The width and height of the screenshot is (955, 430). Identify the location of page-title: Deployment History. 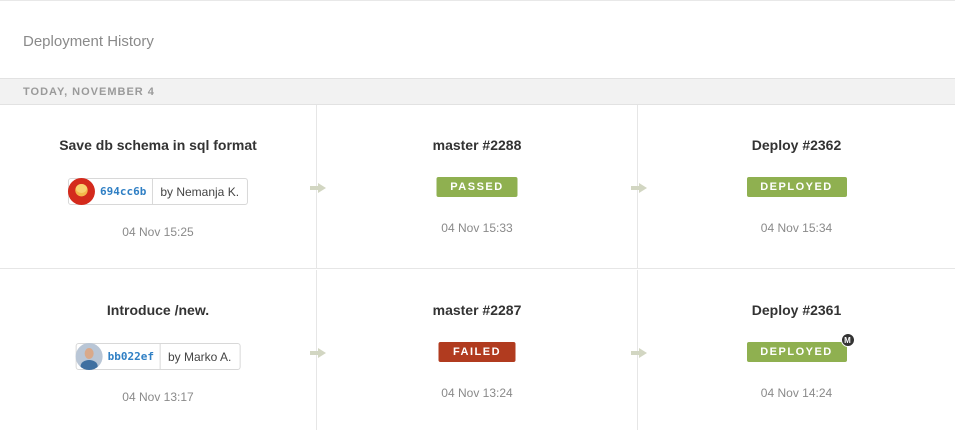
(88, 41).